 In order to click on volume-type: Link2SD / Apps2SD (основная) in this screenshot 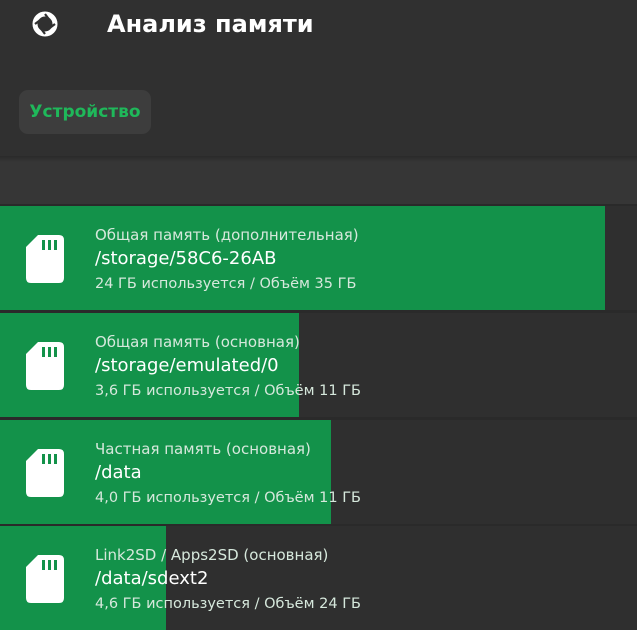, I will do `click(212, 555)`.